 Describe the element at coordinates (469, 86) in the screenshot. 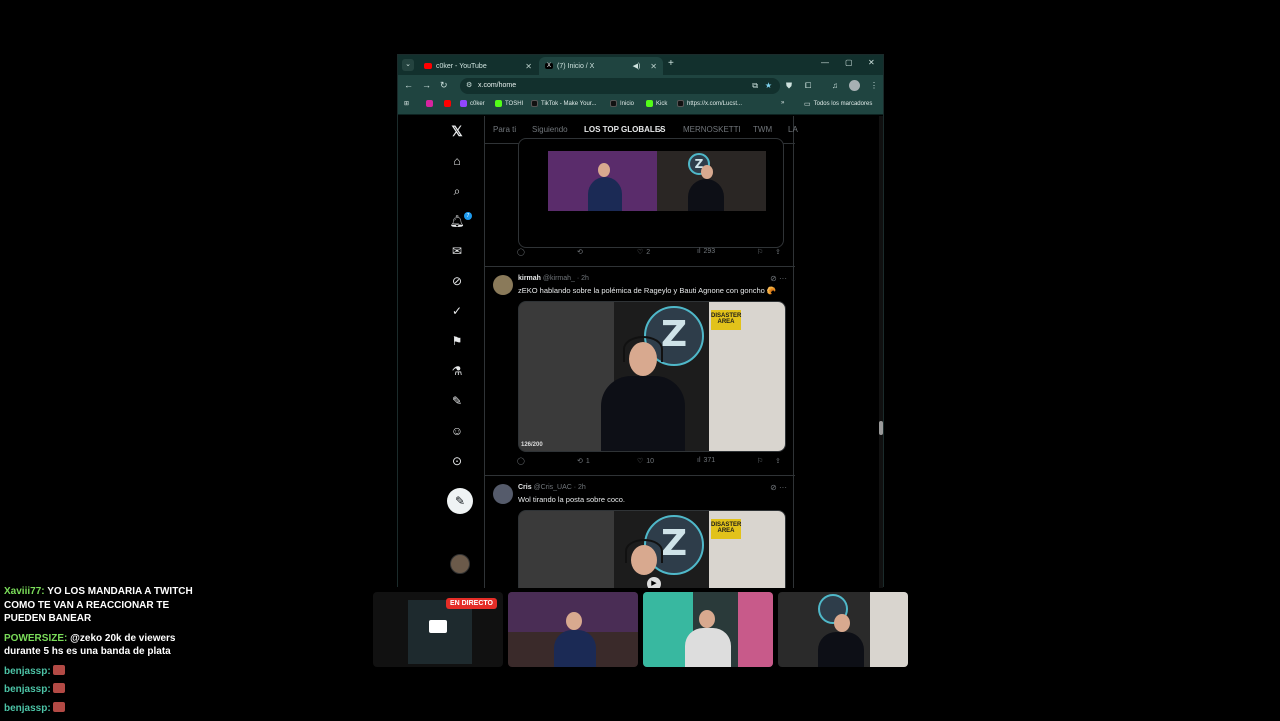

I see `site-info-icon: ⚙` at that location.